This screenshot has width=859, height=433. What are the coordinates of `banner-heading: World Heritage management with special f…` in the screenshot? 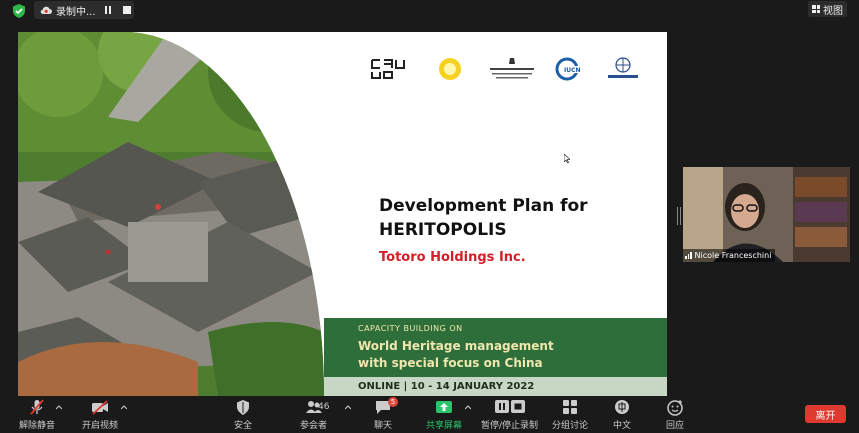 It's located at (456, 355).